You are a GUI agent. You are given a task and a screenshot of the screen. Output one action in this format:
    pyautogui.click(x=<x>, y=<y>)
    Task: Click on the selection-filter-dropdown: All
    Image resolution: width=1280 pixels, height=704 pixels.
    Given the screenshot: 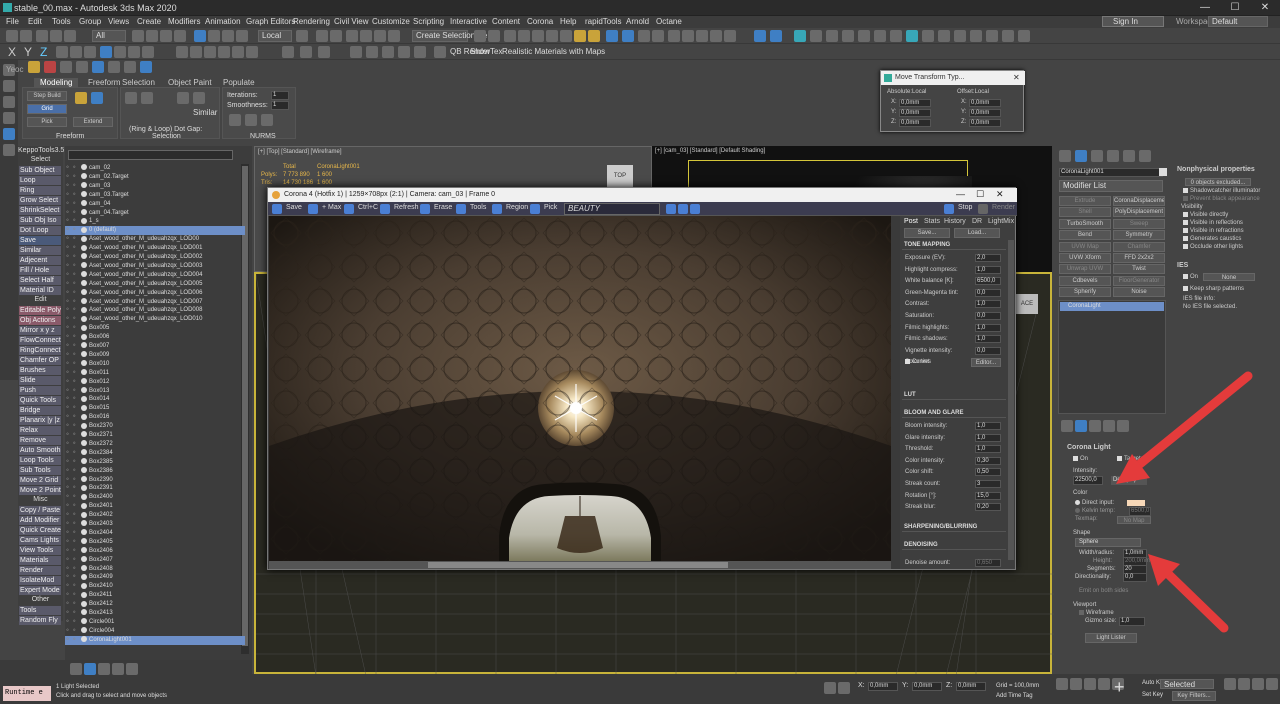 What is the action you would take?
    pyautogui.click(x=109, y=36)
    